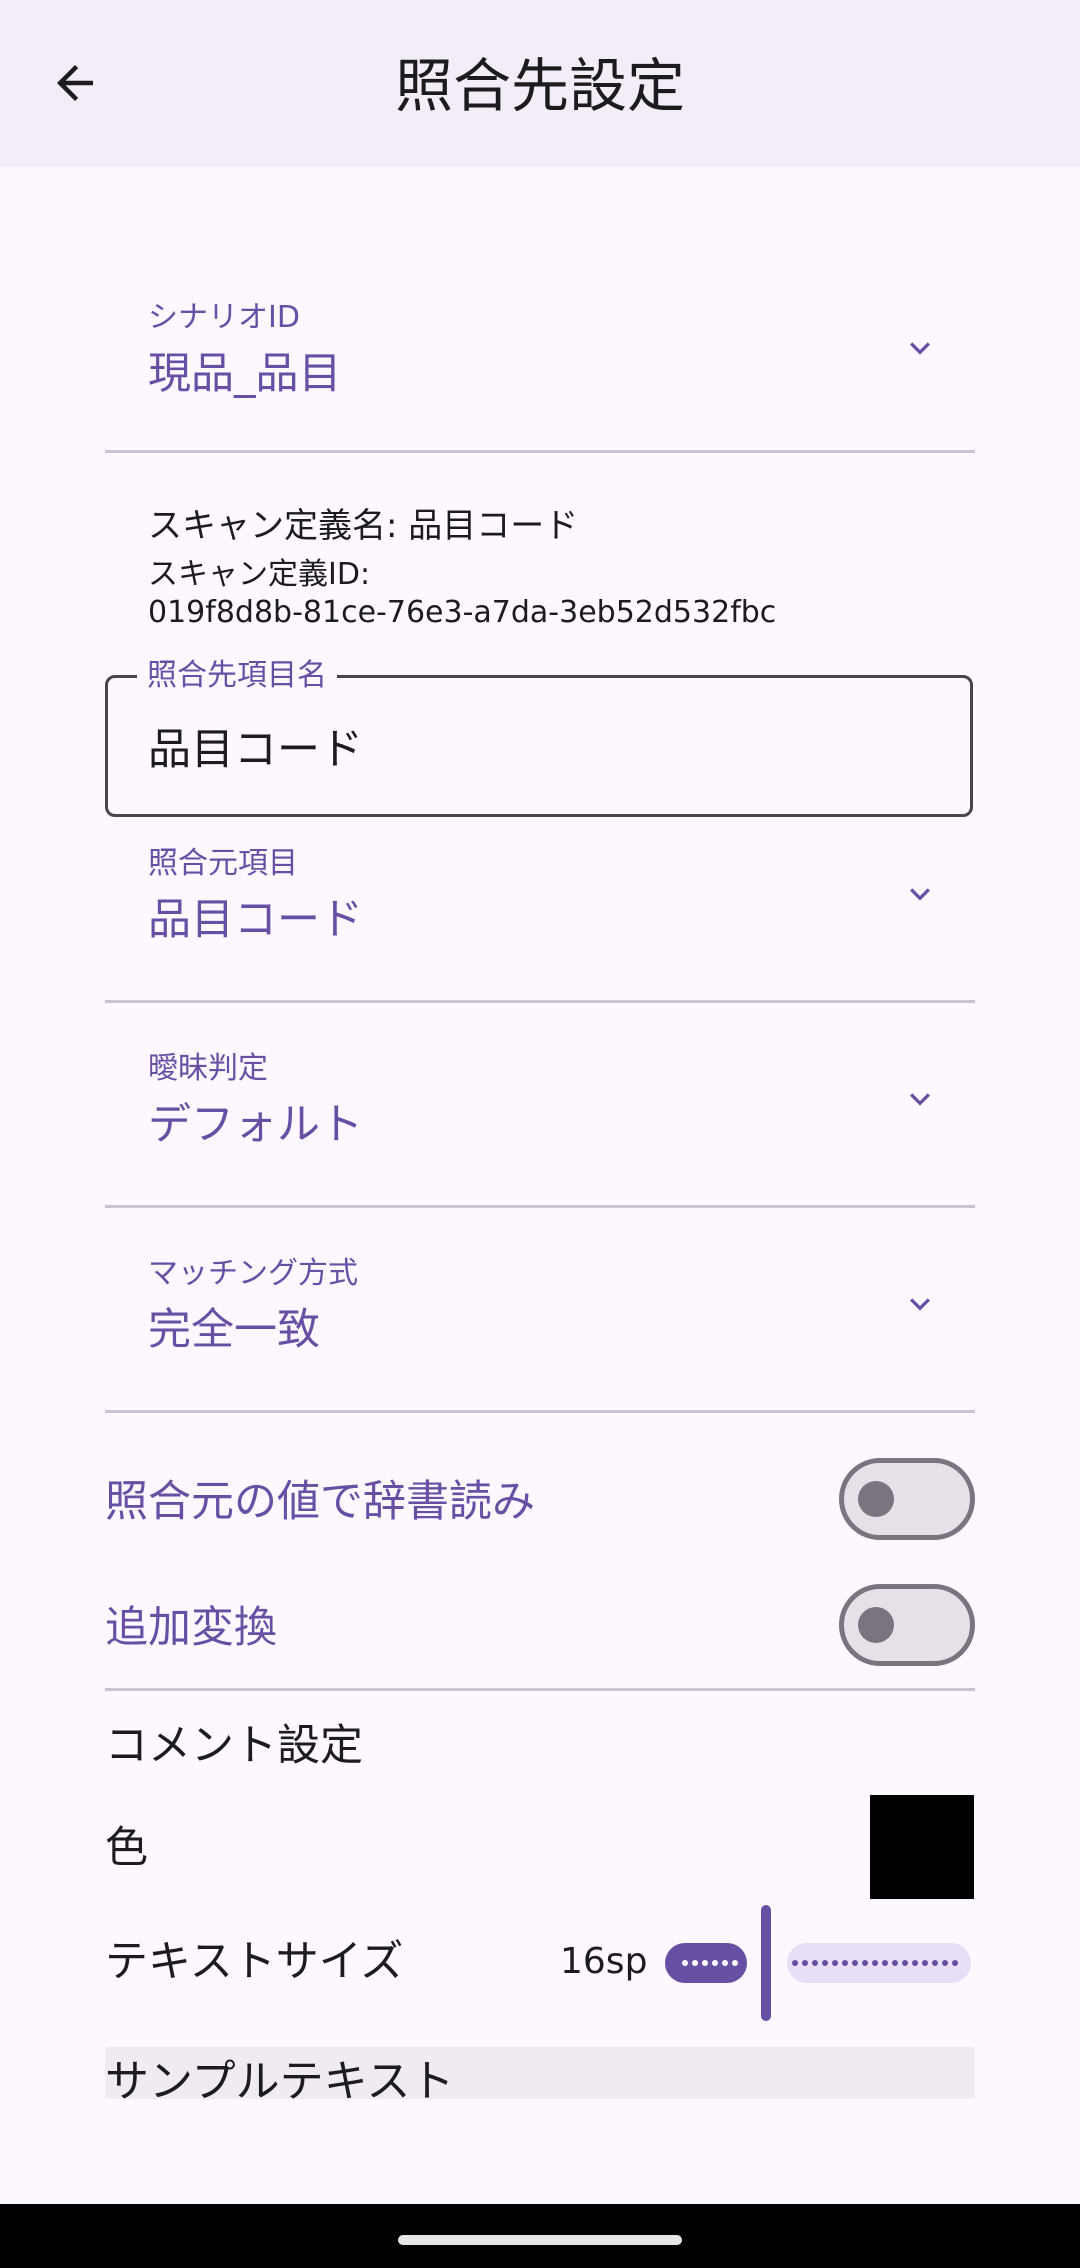 The width and height of the screenshot is (1080, 2268). What do you see at coordinates (255, 1125) in the screenshot?
I see `fuzzy-judgement-value: デフォルト` at bounding box center [255, 1125].